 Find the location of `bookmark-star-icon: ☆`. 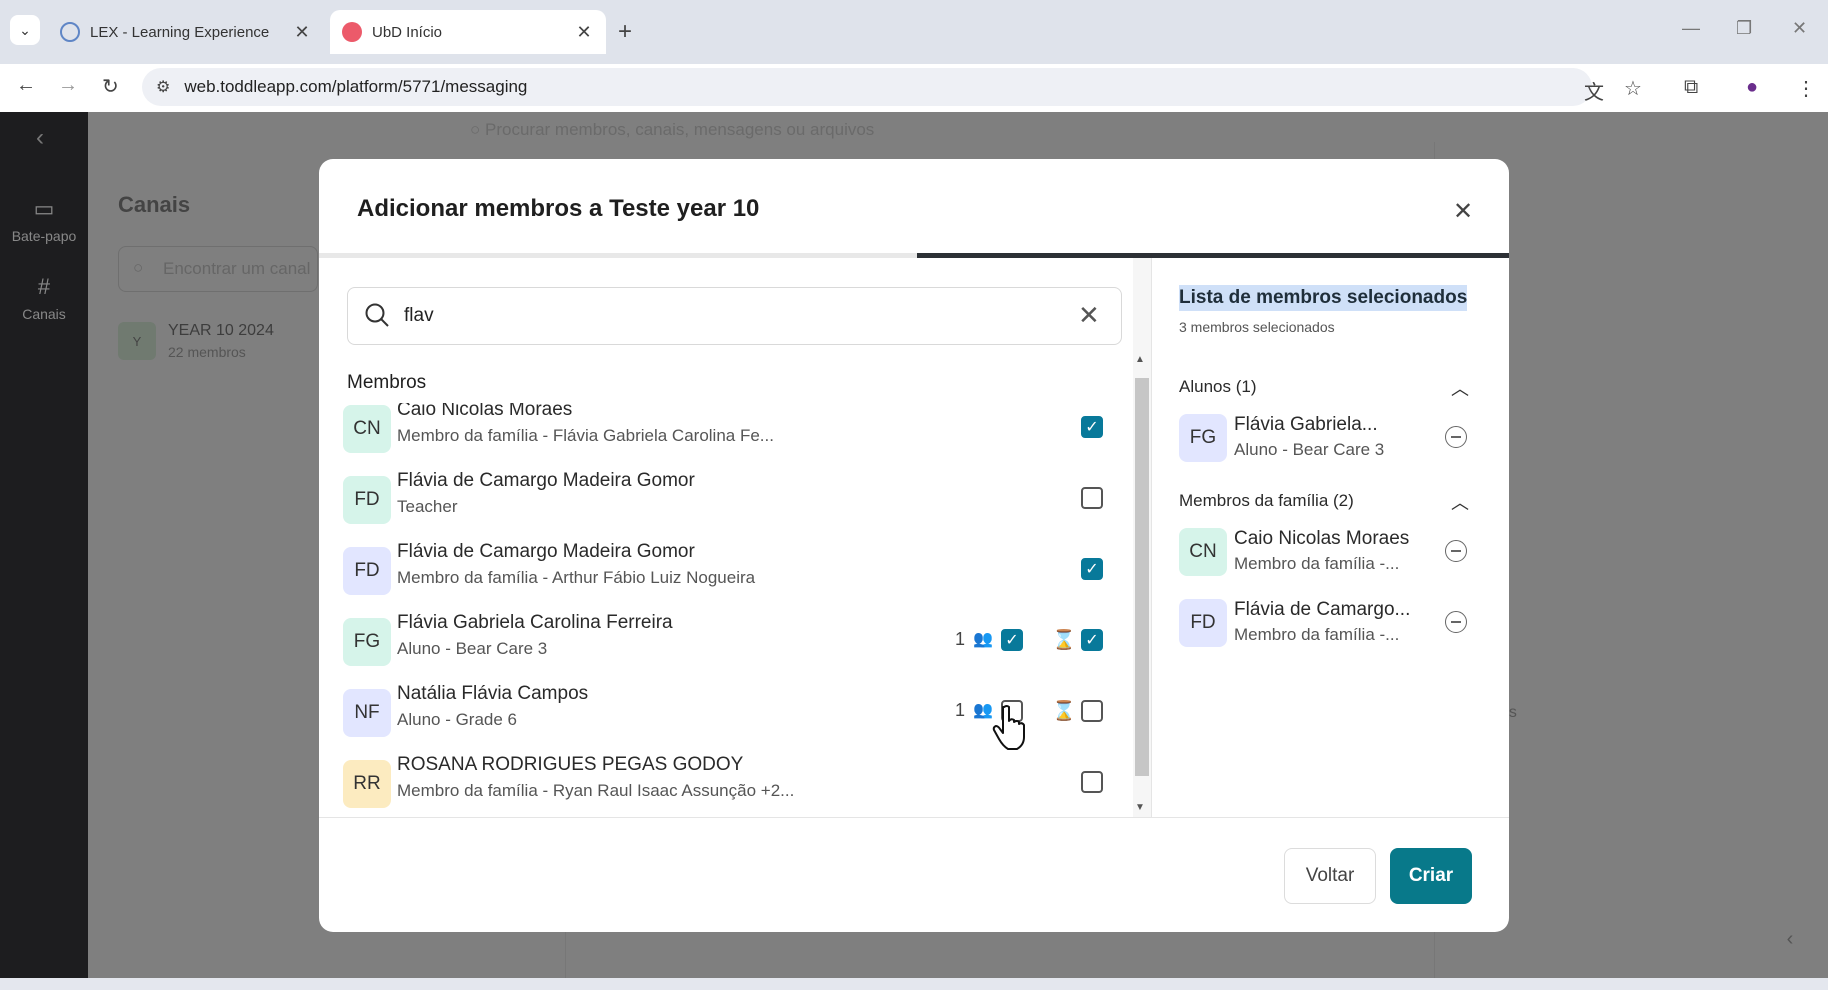

bookmark-star-icon: ☆ is located at coordinates (1633, 88).